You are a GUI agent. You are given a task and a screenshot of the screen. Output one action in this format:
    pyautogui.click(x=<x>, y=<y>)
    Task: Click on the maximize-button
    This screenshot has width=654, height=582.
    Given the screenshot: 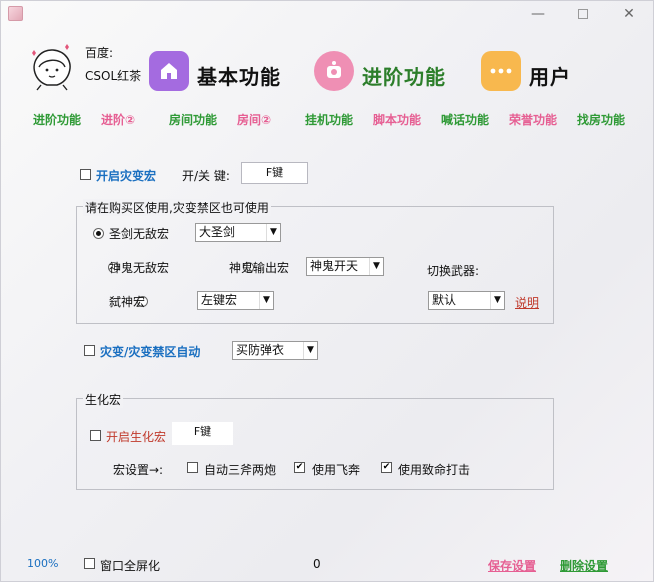 What is the action you would take?
    pyautogui.click(x=583, y=14)
    